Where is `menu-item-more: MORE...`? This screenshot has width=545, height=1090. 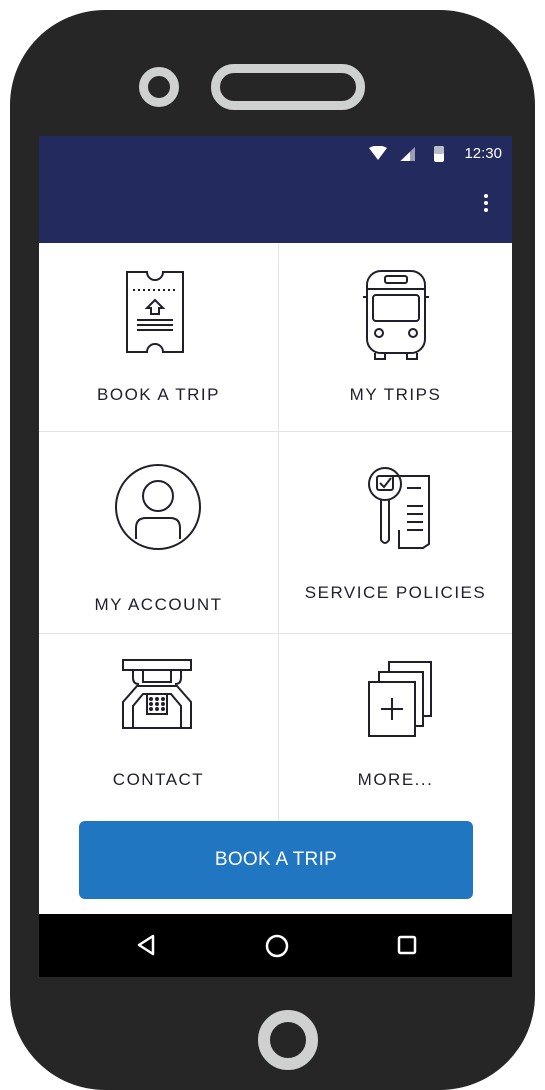 menu-item-more: MORE... is located at coordinates (395, 728).